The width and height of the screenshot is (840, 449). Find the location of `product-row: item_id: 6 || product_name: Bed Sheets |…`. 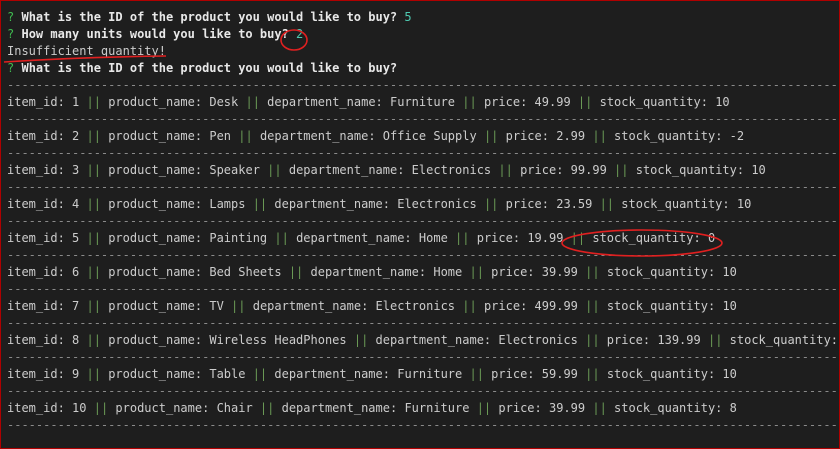

product-row: item_id: 6 || product_name: Bed Sheets |… is located at coordinates (423, 272).